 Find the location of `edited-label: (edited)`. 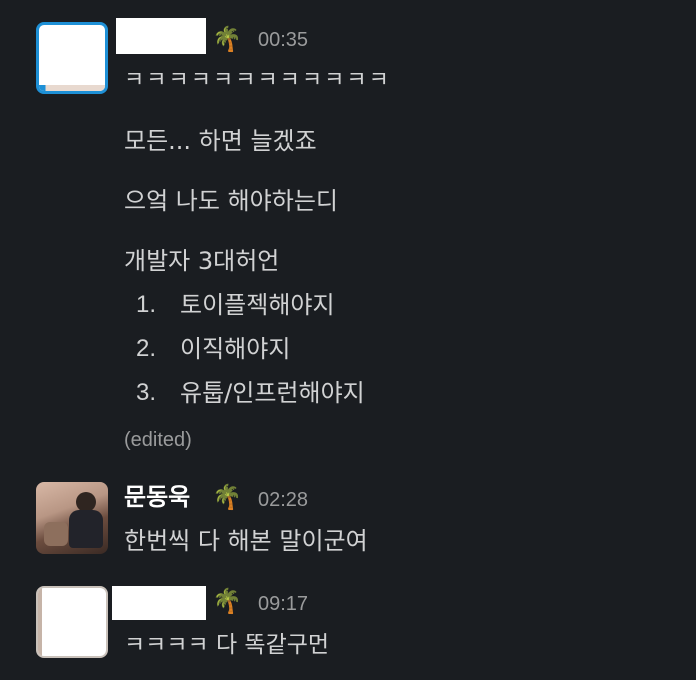

edited-label: (edited) is located at coordinates (158, 440).